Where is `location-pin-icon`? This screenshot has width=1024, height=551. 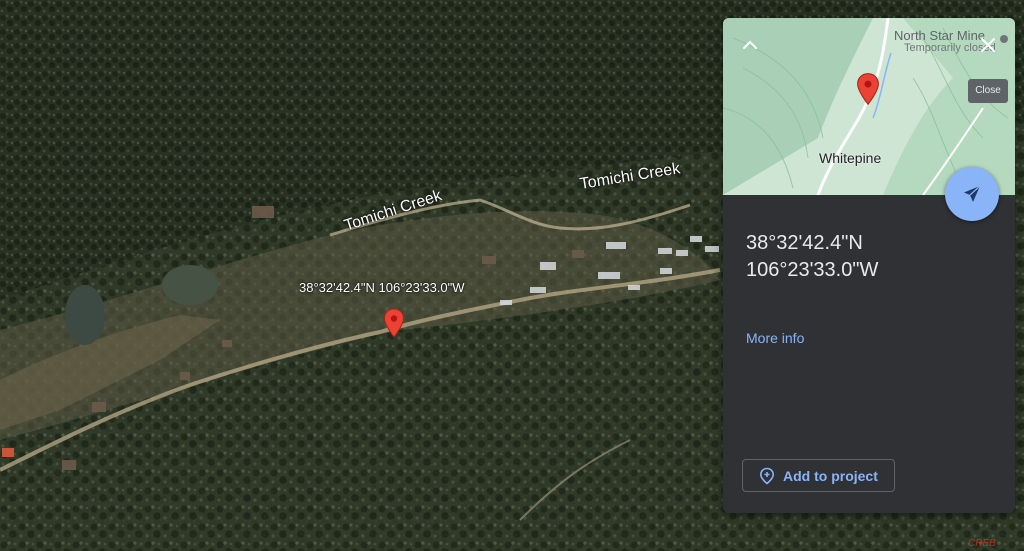 location-pin-icon is located at coordinates (394, 323).